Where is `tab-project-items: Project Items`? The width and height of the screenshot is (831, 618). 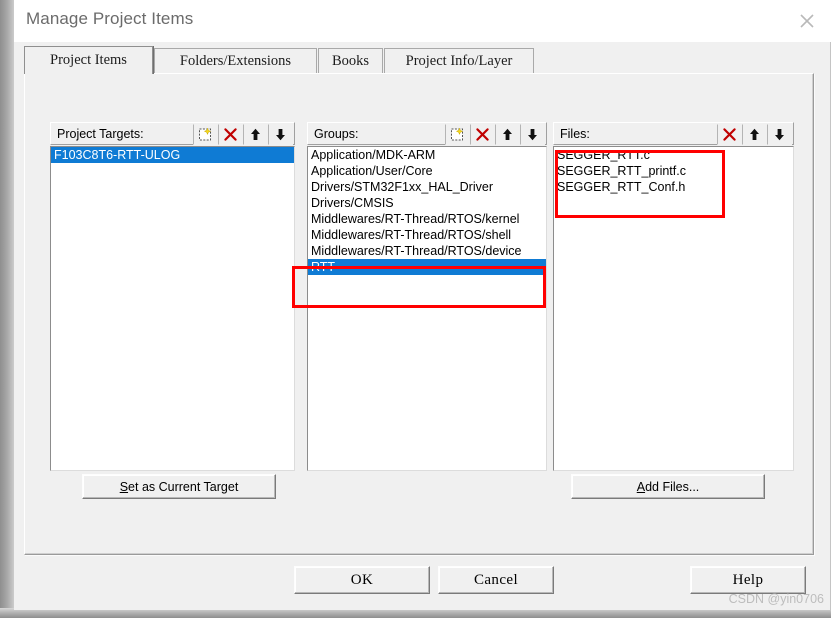
tab-project-items: Project Items is located at coordinates (88, 60).